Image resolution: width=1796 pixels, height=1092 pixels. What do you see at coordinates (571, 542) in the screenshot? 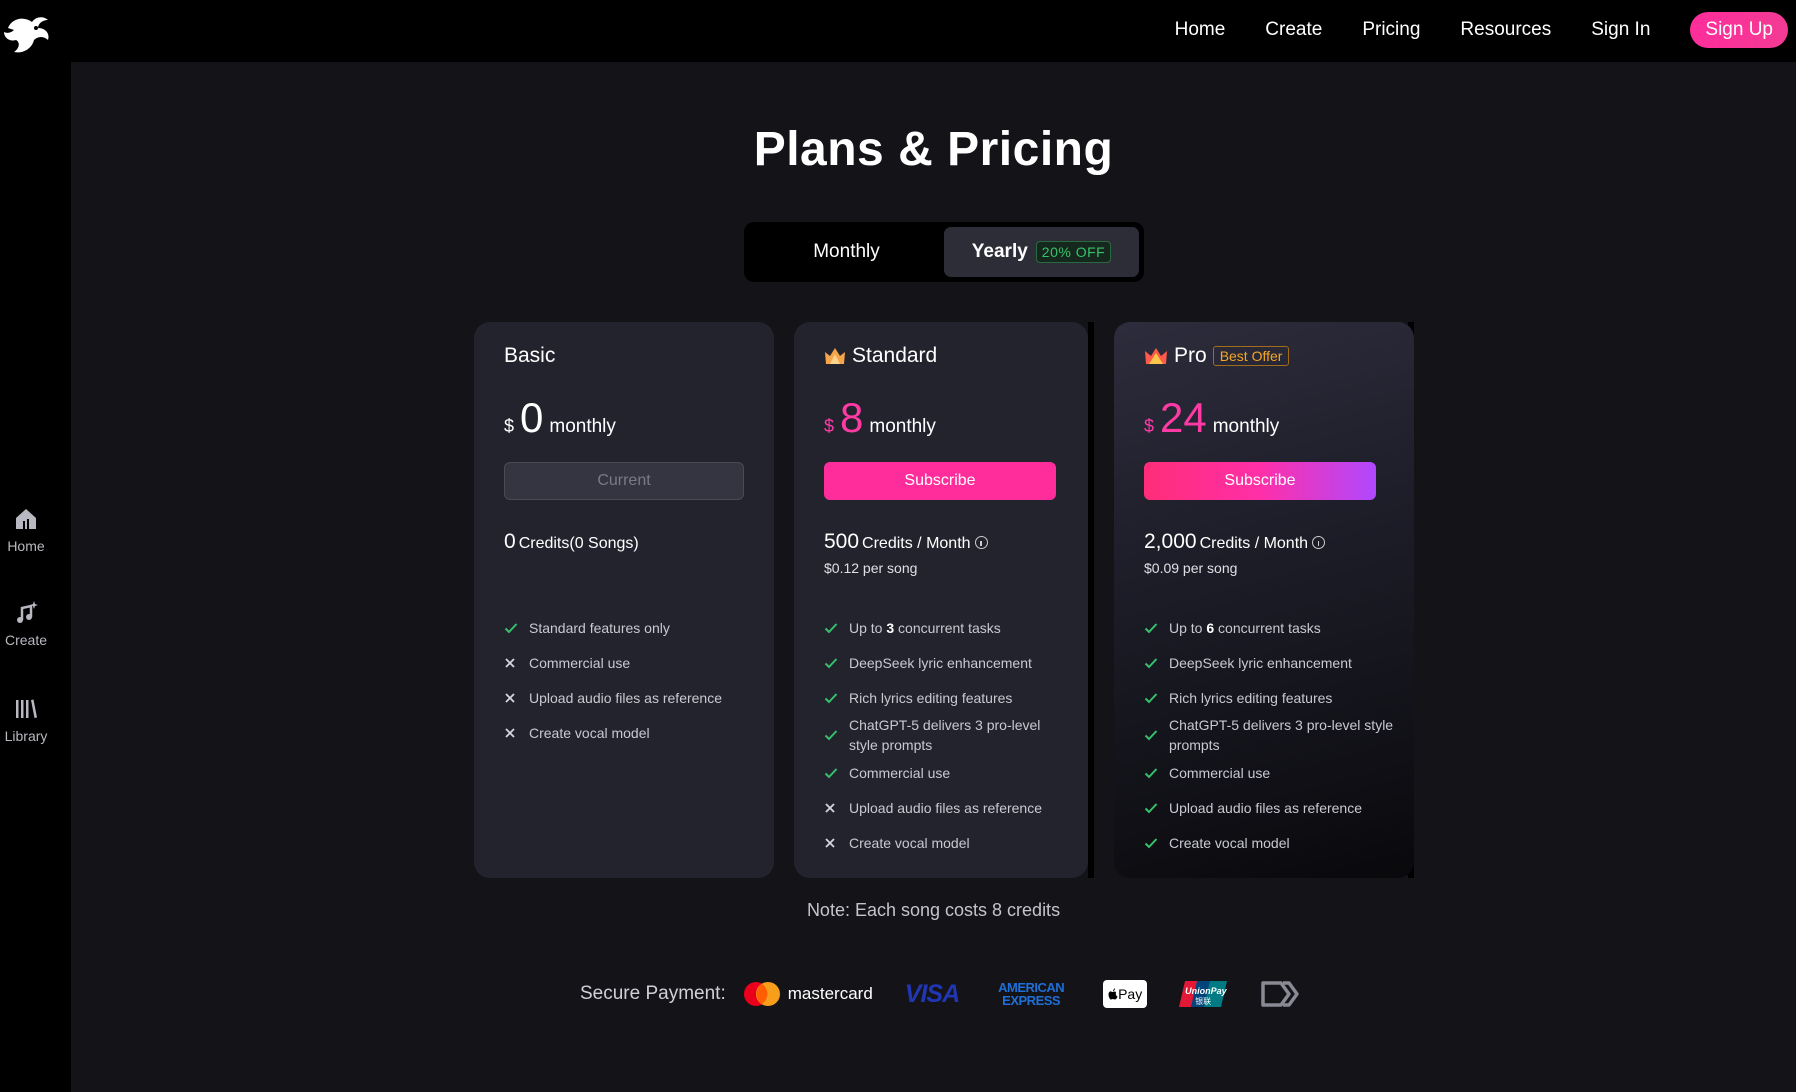
I see `plan-credits: 0 Credits(0 Songs)` at bounding box center [571, 542].